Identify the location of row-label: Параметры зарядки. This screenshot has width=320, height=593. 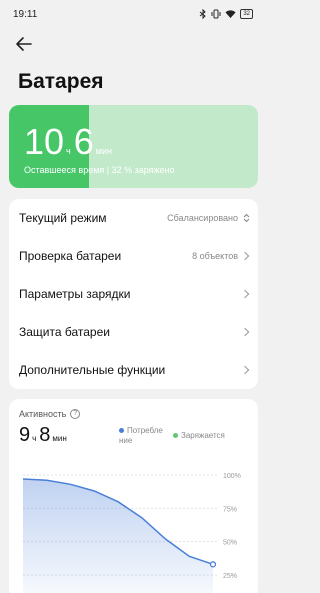
(75, 294).